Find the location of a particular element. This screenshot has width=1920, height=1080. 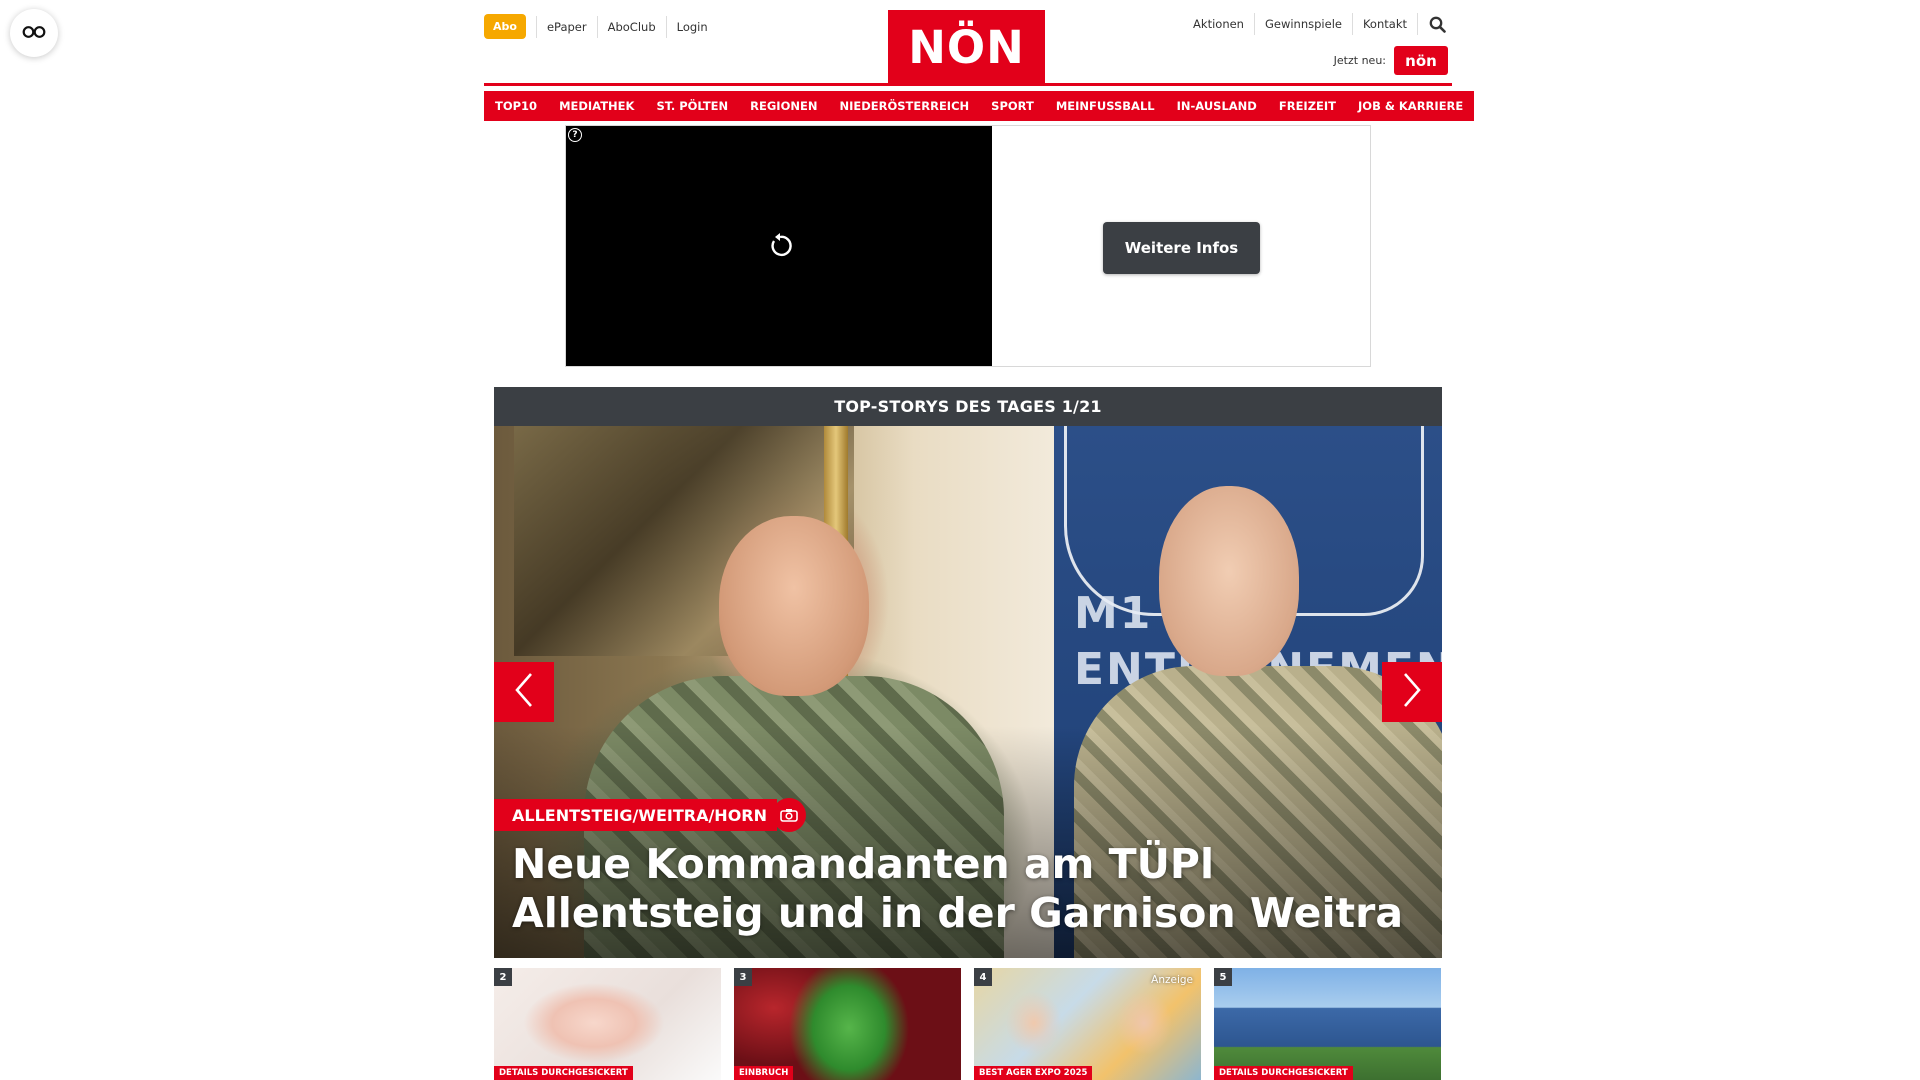

chevron-right-icon is located at coordinates (1412, 692).